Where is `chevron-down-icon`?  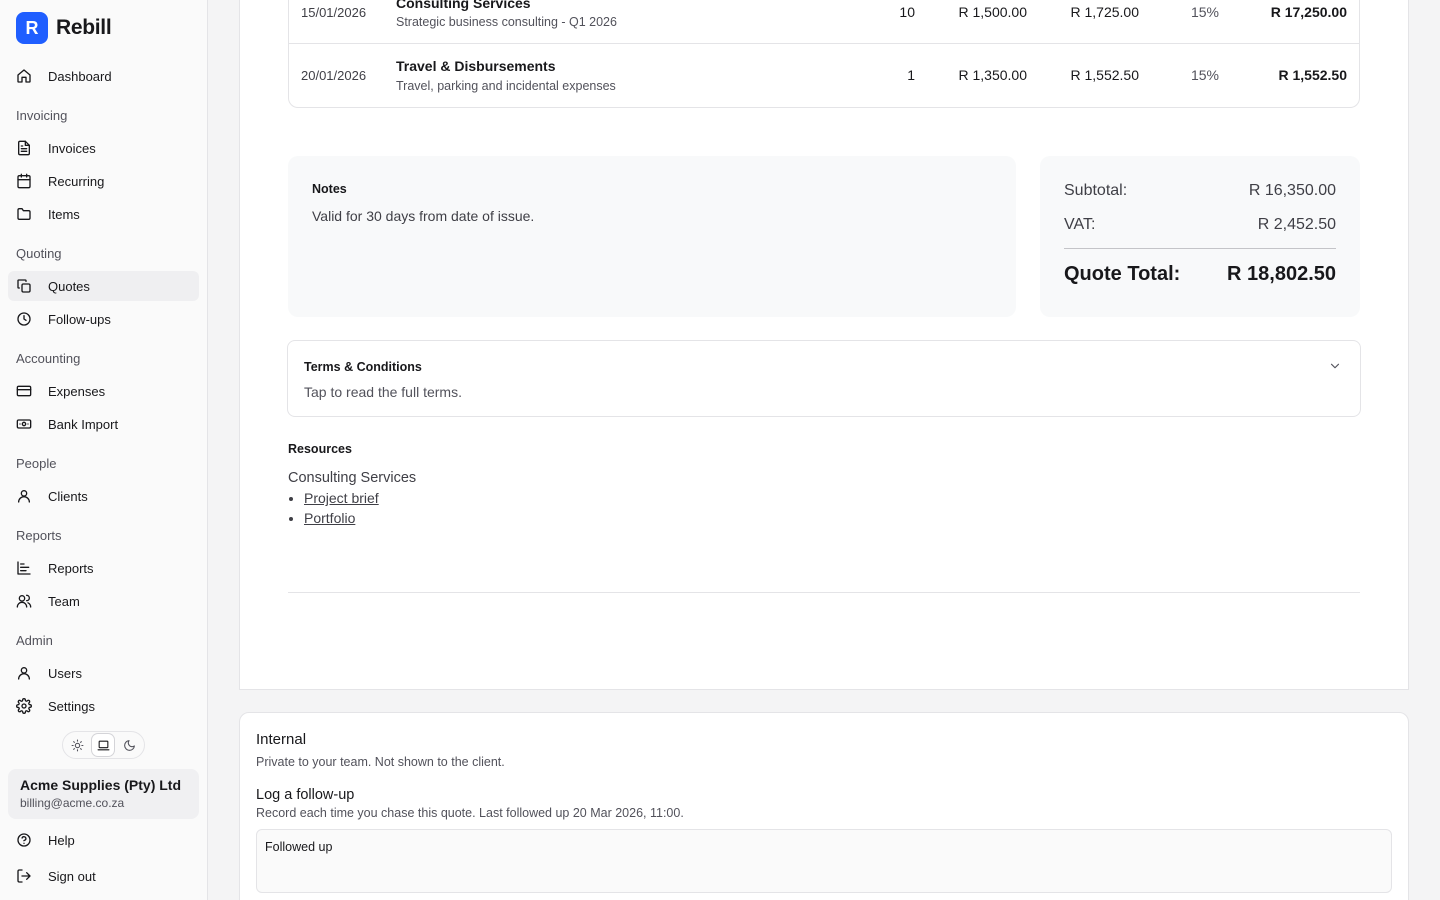
chevron-down-icon is located at coordinates (1335, 366).